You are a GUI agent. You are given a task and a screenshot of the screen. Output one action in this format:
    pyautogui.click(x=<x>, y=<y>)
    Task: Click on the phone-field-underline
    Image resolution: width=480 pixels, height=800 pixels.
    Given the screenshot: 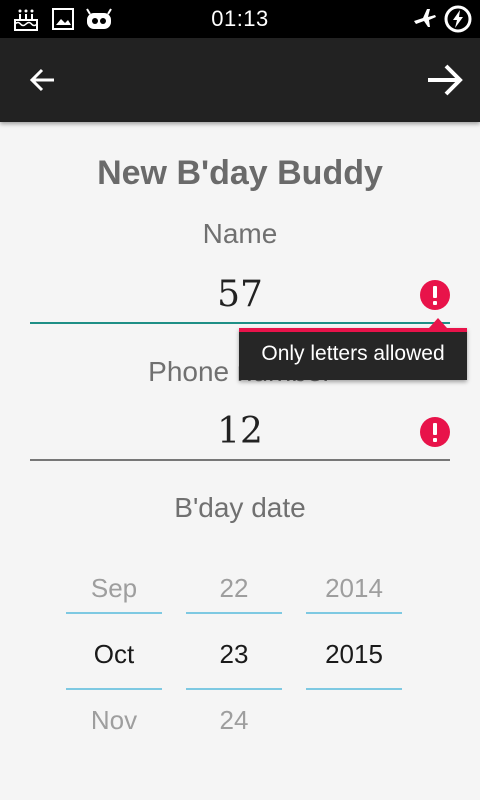 What is the action you would take?
    pyautogui.click(x=240, y=460)
    